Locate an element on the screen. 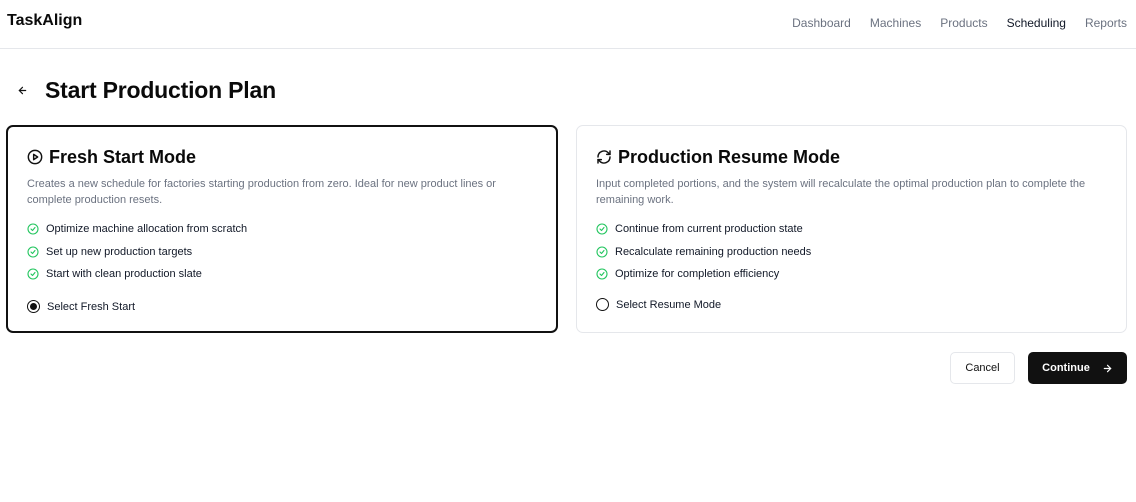  back-button is located at coordinates (22, 90).